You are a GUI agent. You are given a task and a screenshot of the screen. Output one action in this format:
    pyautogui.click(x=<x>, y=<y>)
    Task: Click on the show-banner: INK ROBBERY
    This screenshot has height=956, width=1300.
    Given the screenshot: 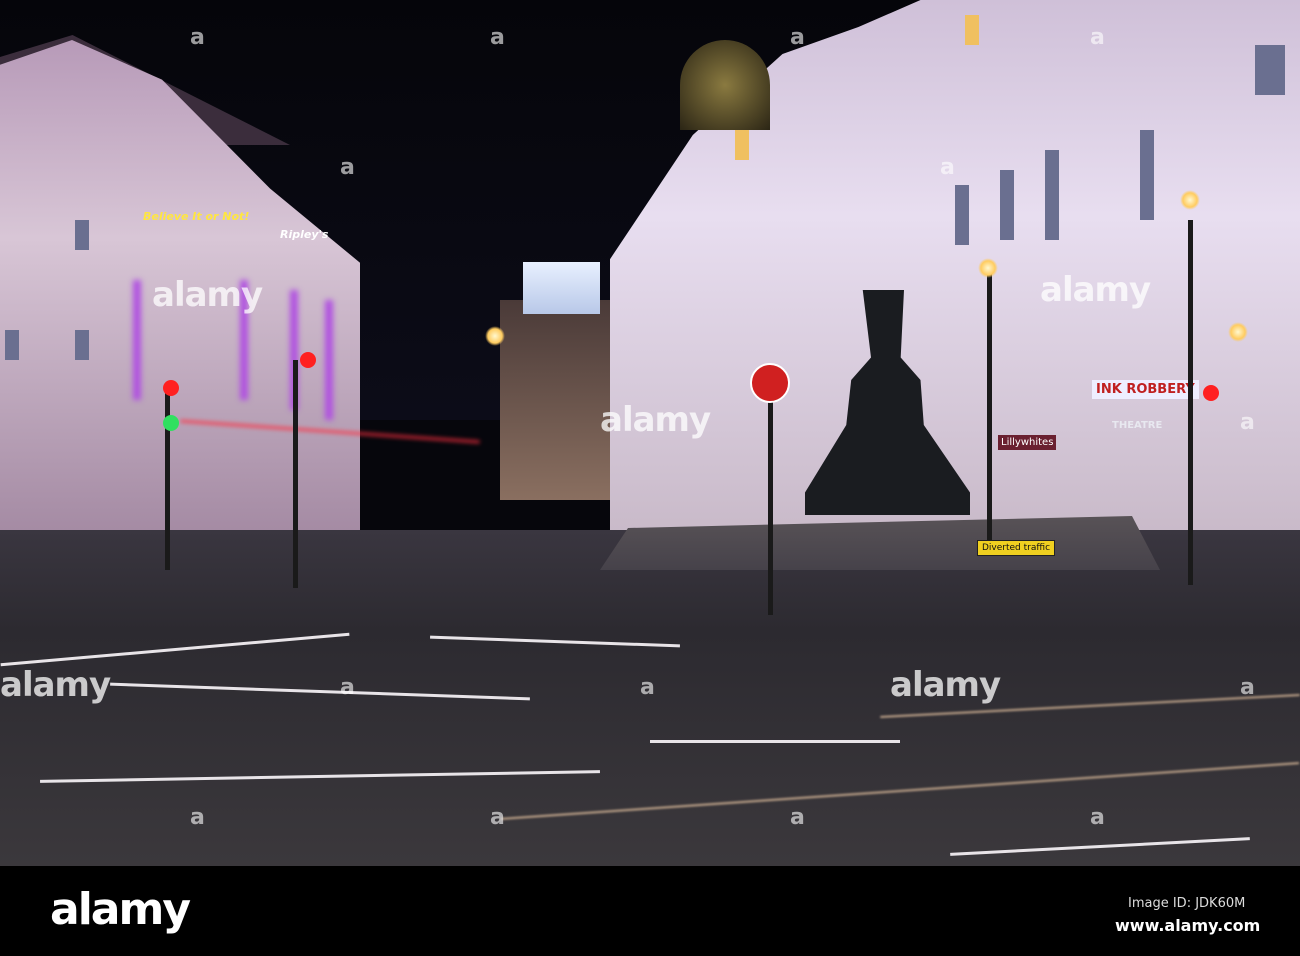 What is the action you would take?
    pyautogui.click(x=1145, y=389)
    